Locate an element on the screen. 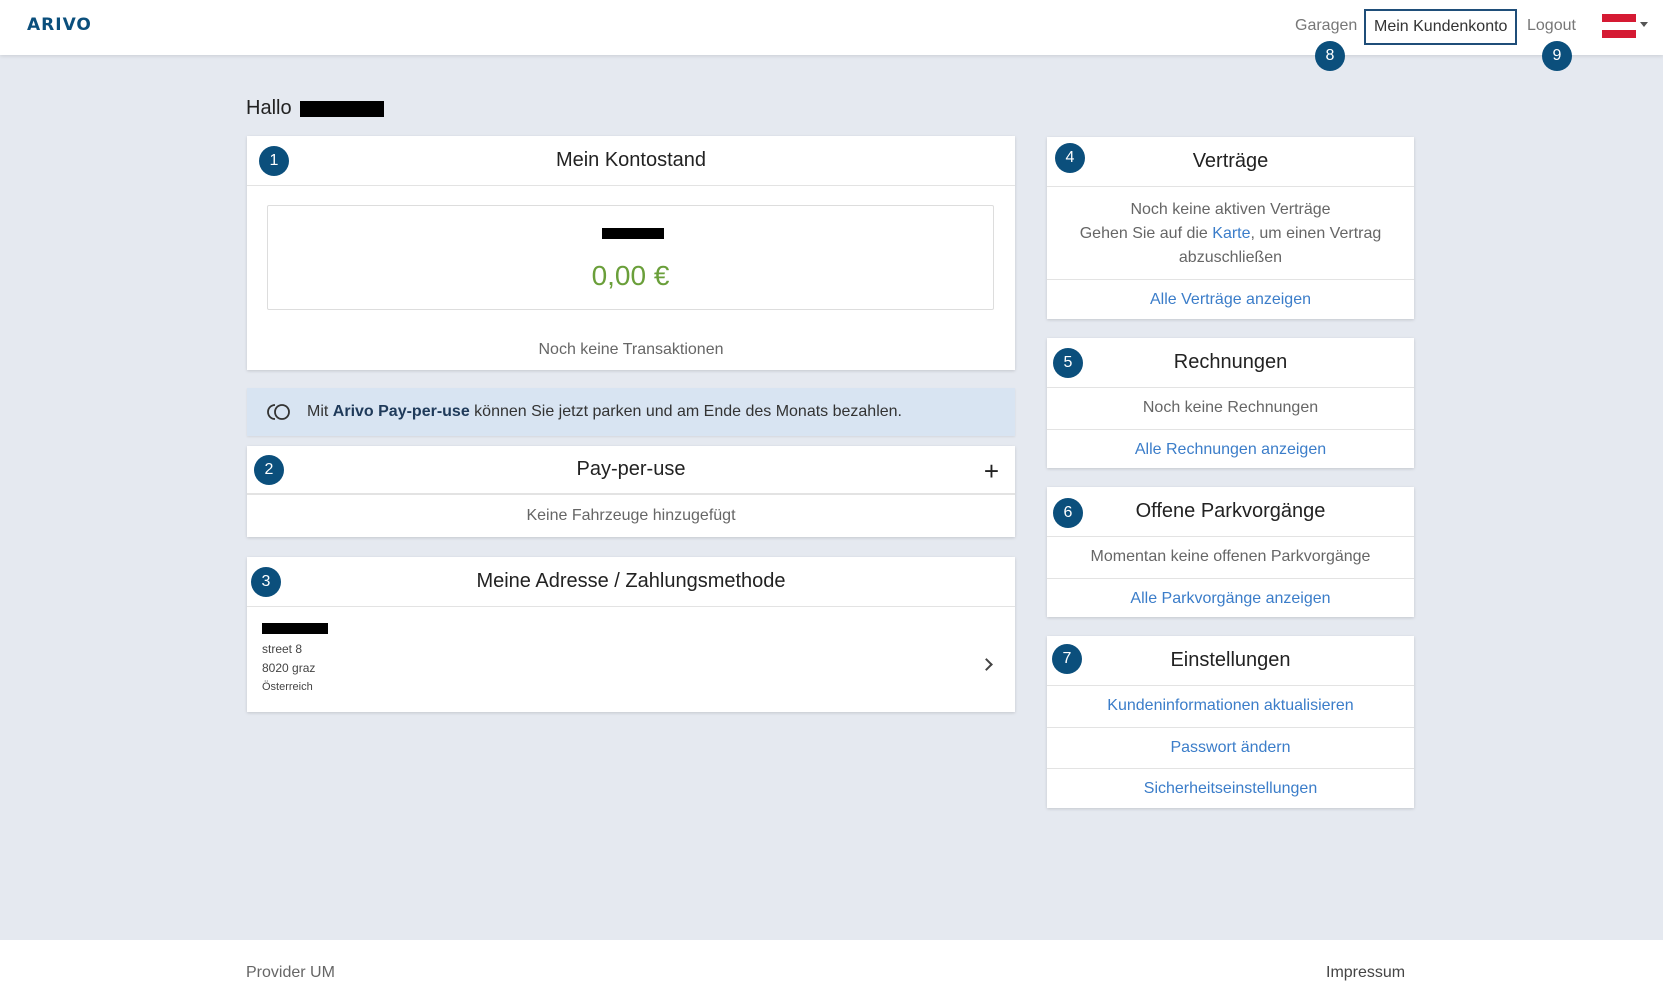  footer: Provider UM Impressum is located at coordinates (831, 970).